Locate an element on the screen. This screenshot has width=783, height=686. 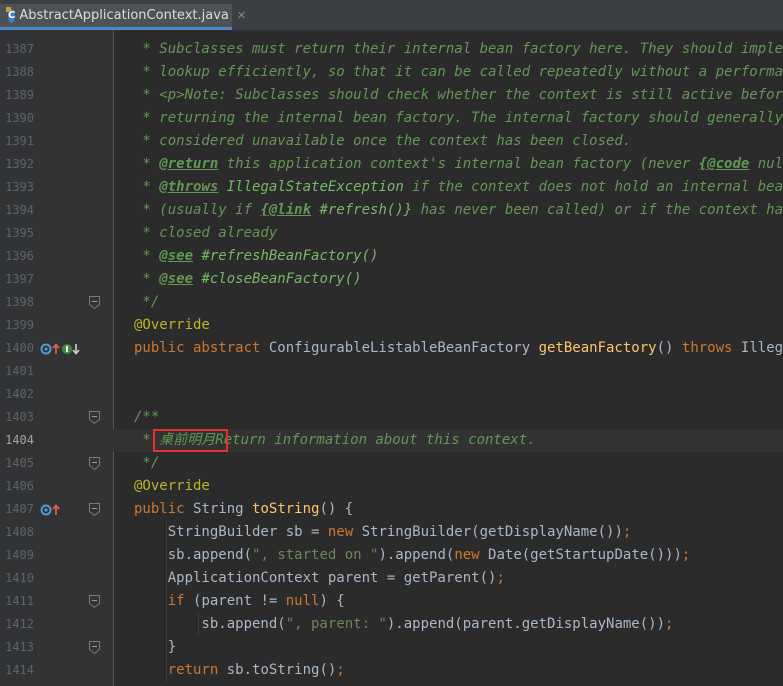
line-number: 1394 is located at coordinates (17, 210).